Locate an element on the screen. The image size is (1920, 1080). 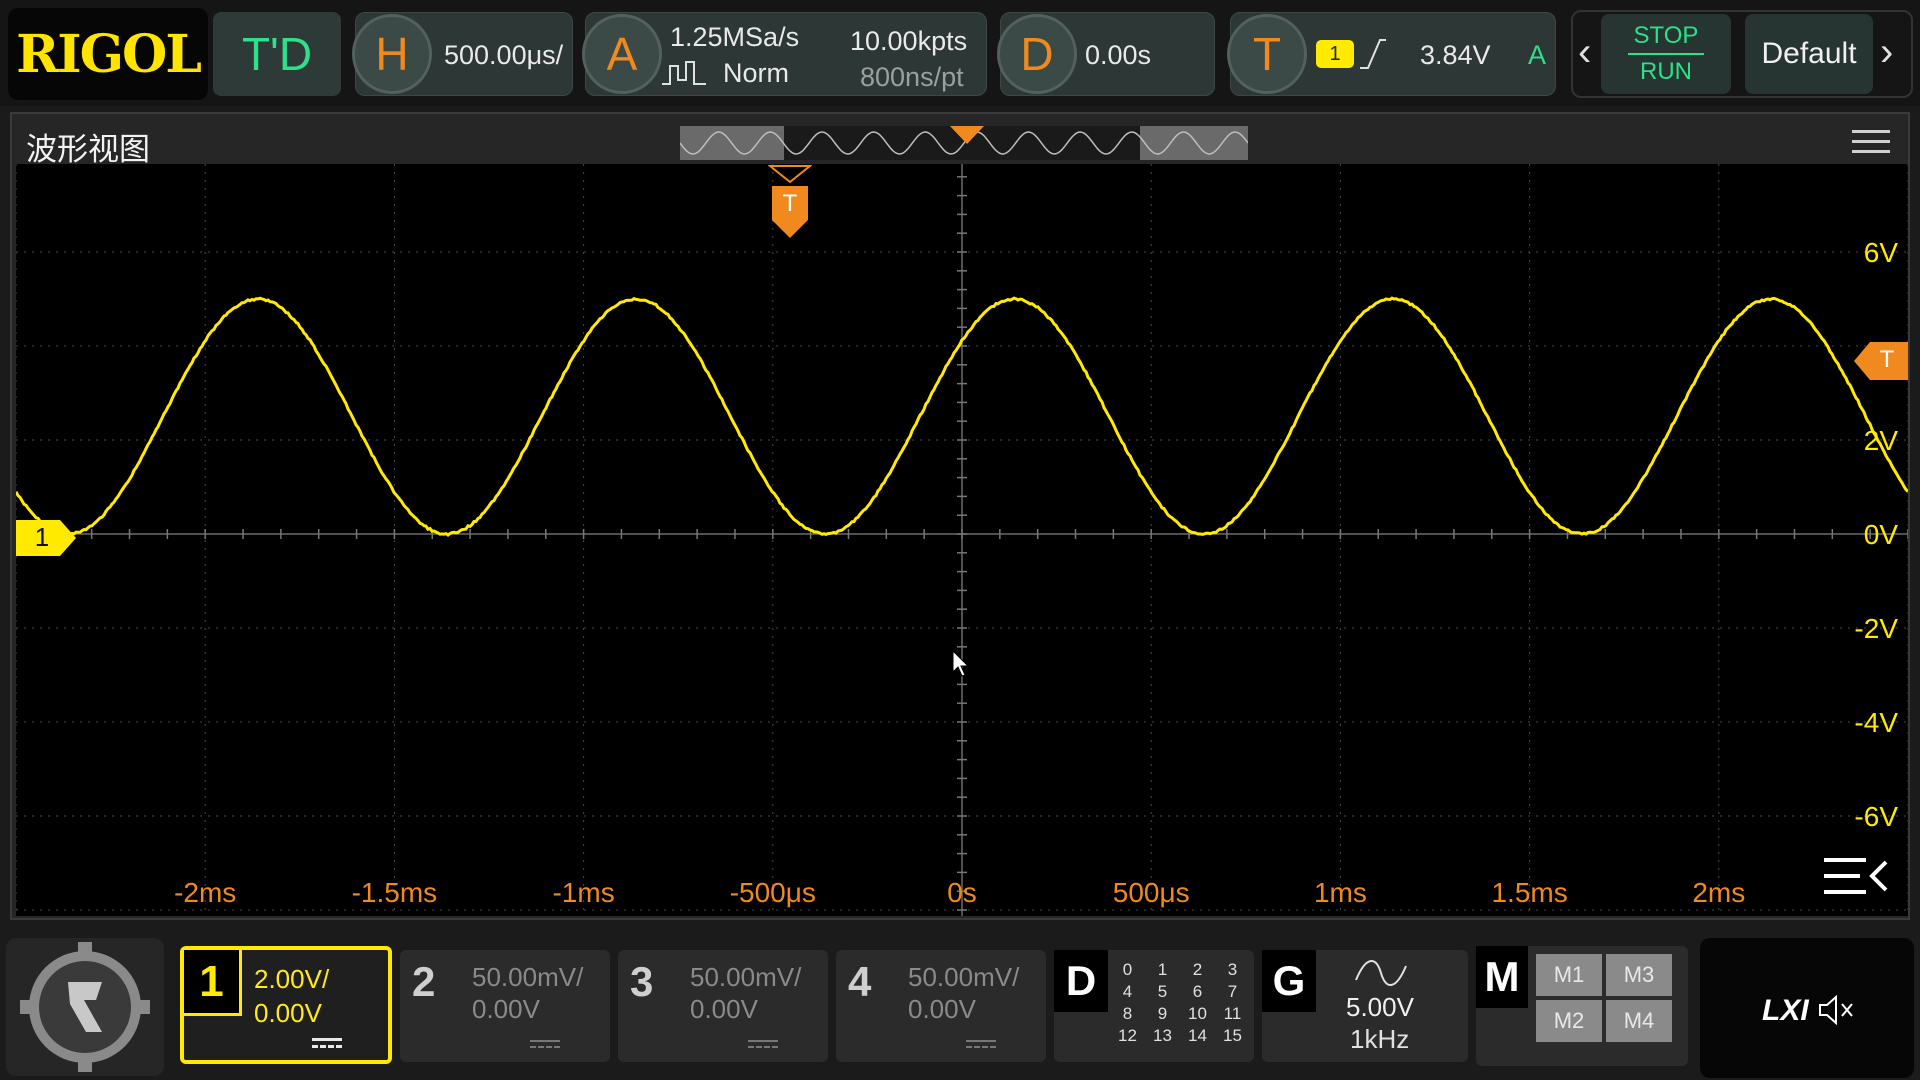
status-area: LXI is located at coordinates (1807, 1008).